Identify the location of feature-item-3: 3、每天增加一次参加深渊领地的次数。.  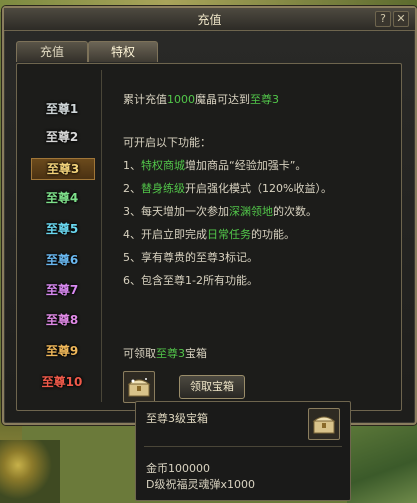
(220, 211).